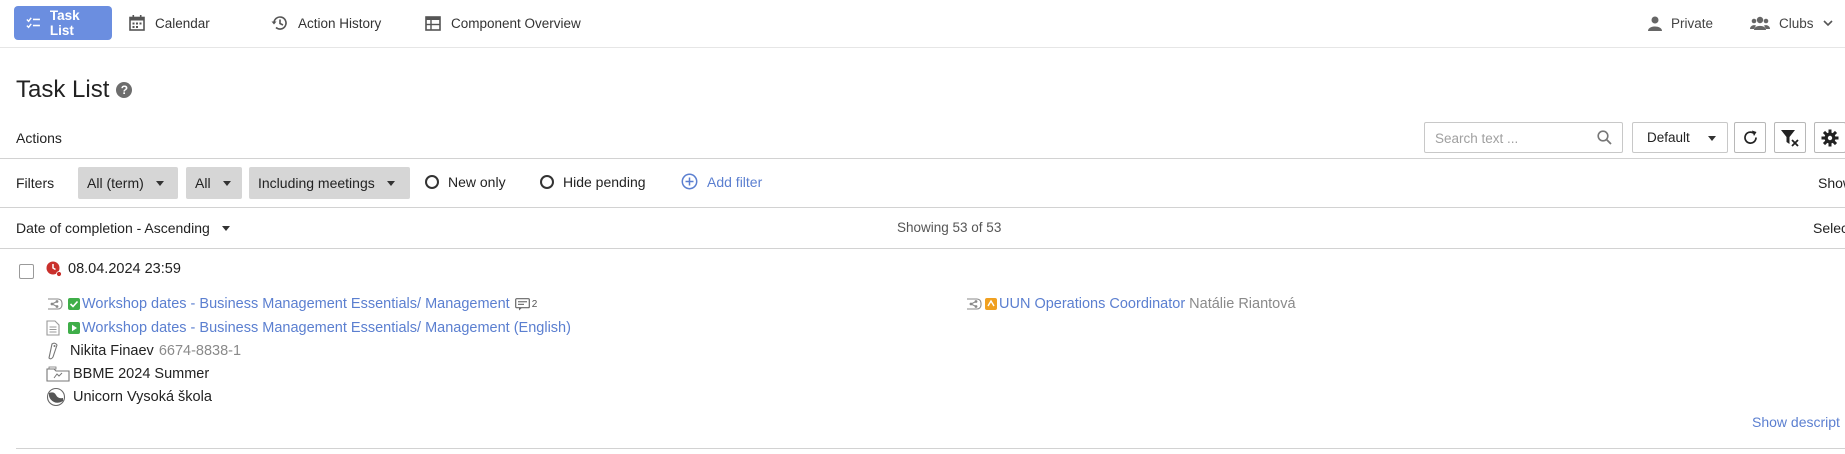 The image size is (1845, 454). Describe the element at coordinates (604, 182) in the screenshot. I see `hide-pending-label: Hide pending` at that location.